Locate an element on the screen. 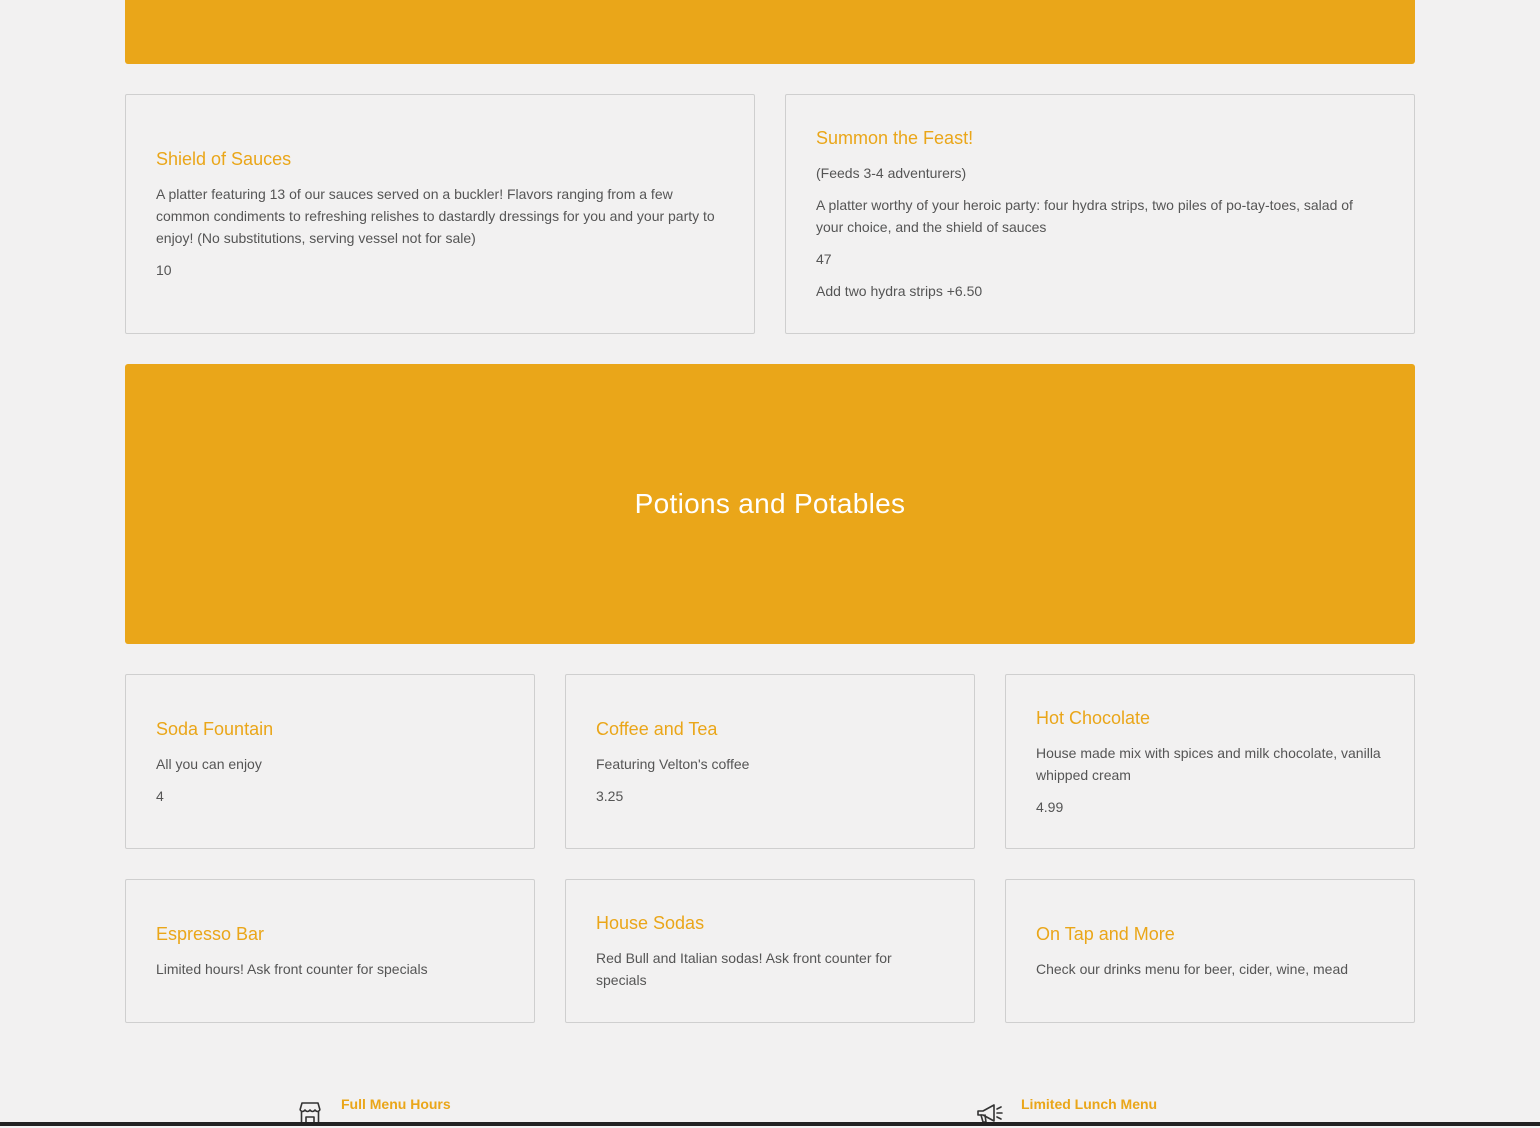  menu-item-price: 47 is located at coordinates (824, 259).